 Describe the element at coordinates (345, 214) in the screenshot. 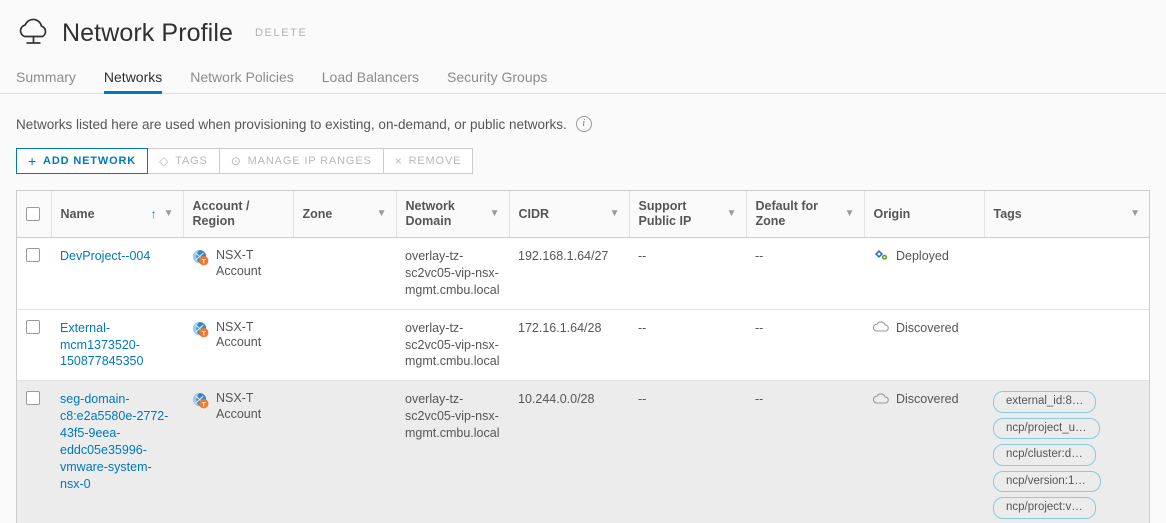

I see `column-header-zone: Zone ▼` at that location.